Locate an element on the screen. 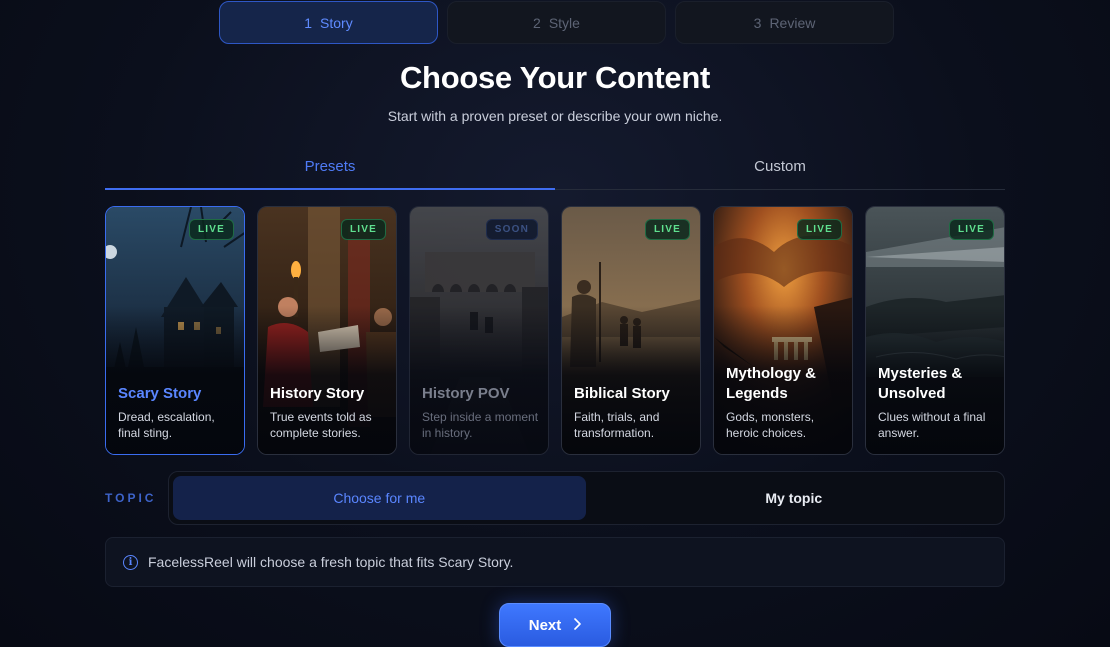 The width and height of the screenshot is (1110, 647). my-topic-option: My topic is located at coordinates (794, 498).